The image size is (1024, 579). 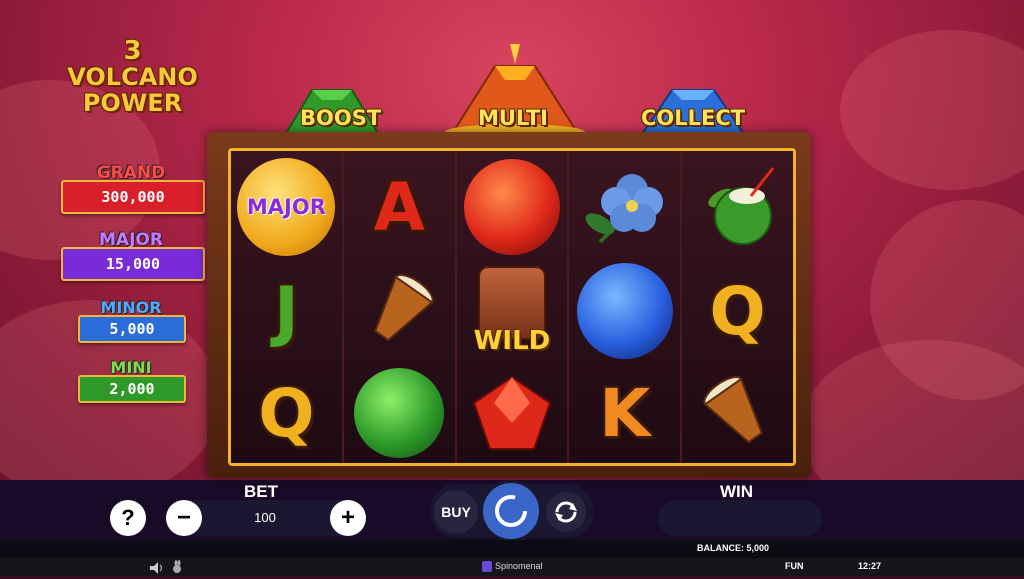 I want to click on game-logo: 3 VOLCANO POWER, so click(x=132, y=77).